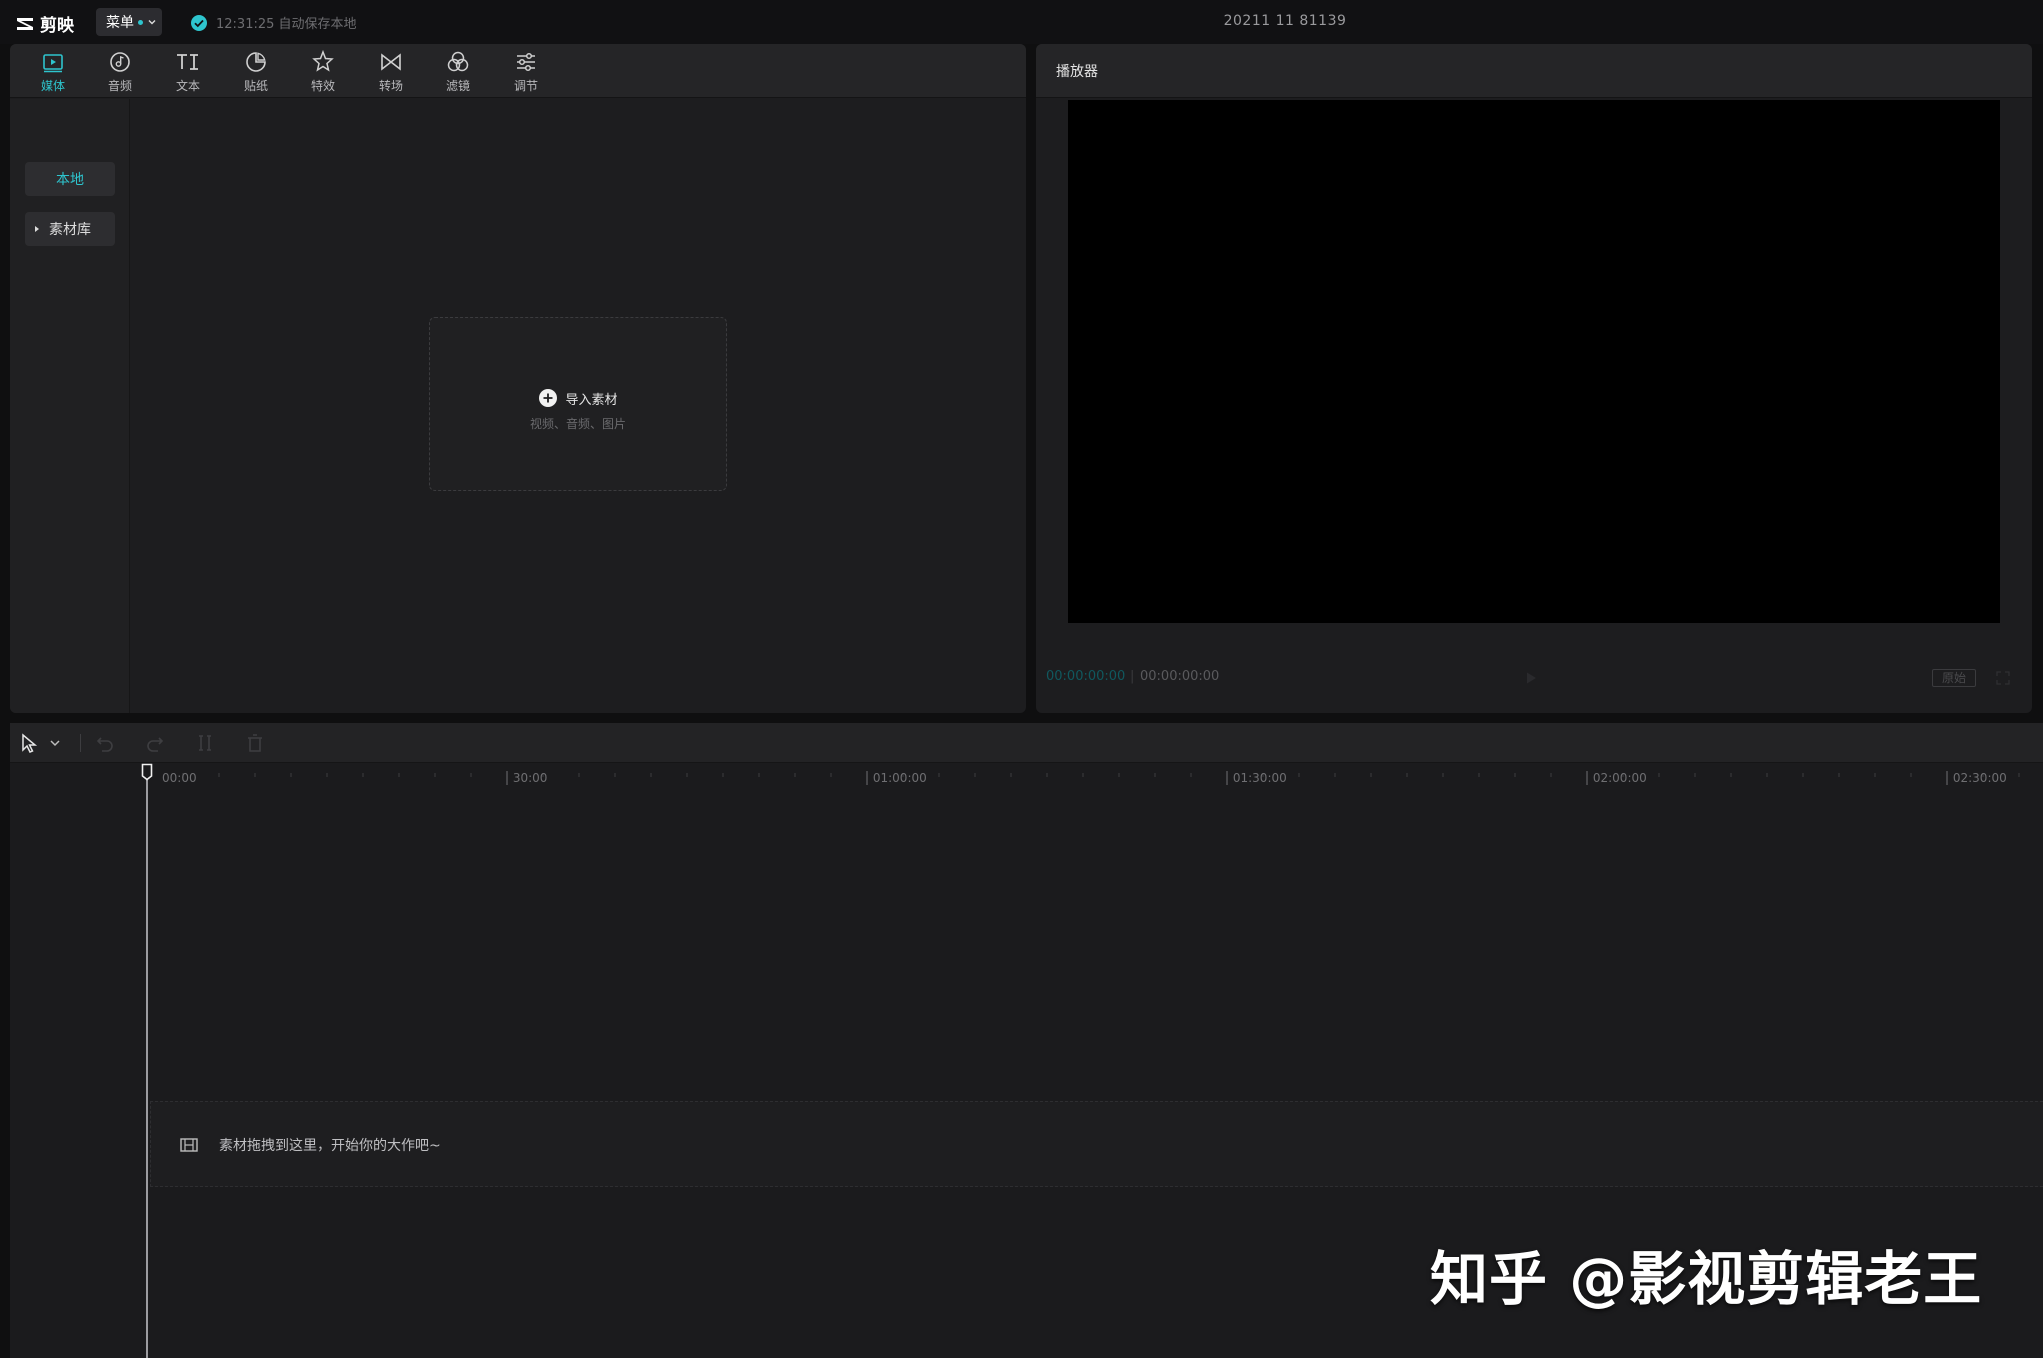  What do you see at coordinates (70, 179) in the screenshot?
I see `sidebar-item-local: 本地` at bounding box center [70, 179].